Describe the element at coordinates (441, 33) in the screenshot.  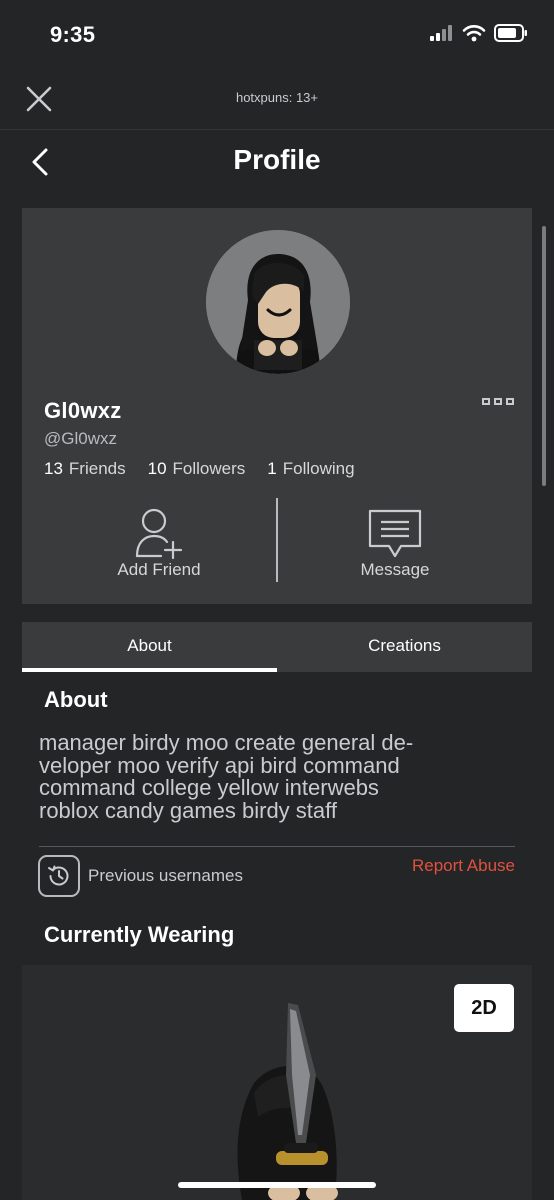
I see `cellular-signal-icon` at that location.